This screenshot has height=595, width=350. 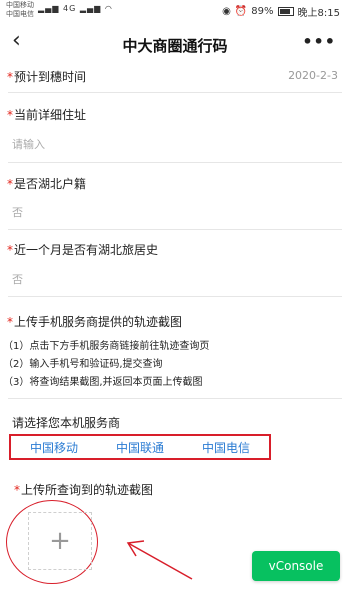 I want to click on instruction-step-1: （1）点击下方手机服务商链接前往轨迹查询页, so click(x=106, y=346).